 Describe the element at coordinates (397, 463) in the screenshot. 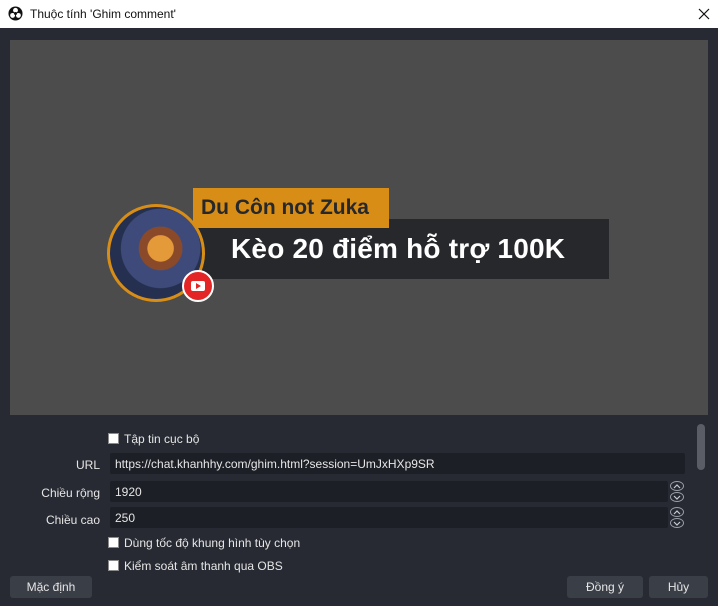

I see `url-input` at that location.